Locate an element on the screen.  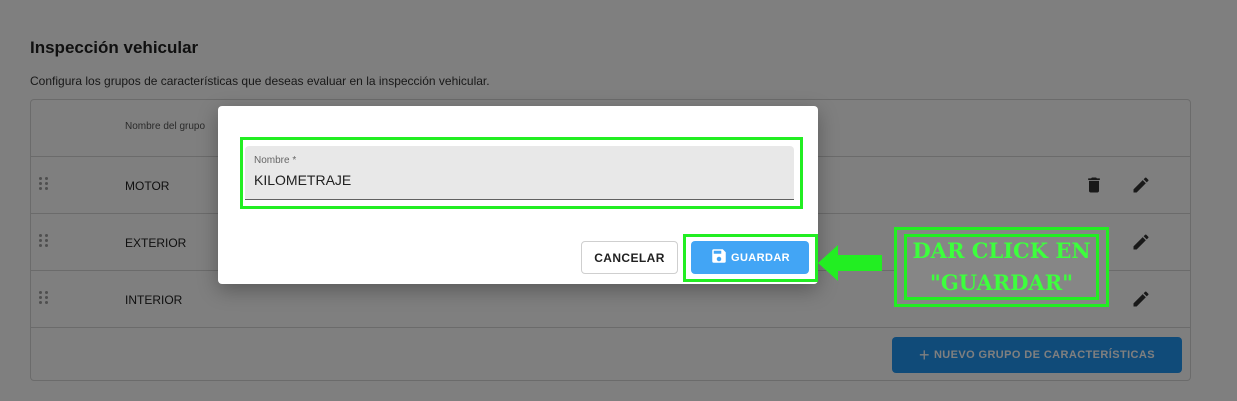
floppy-disk-icon is located at coordinates (719, 257).